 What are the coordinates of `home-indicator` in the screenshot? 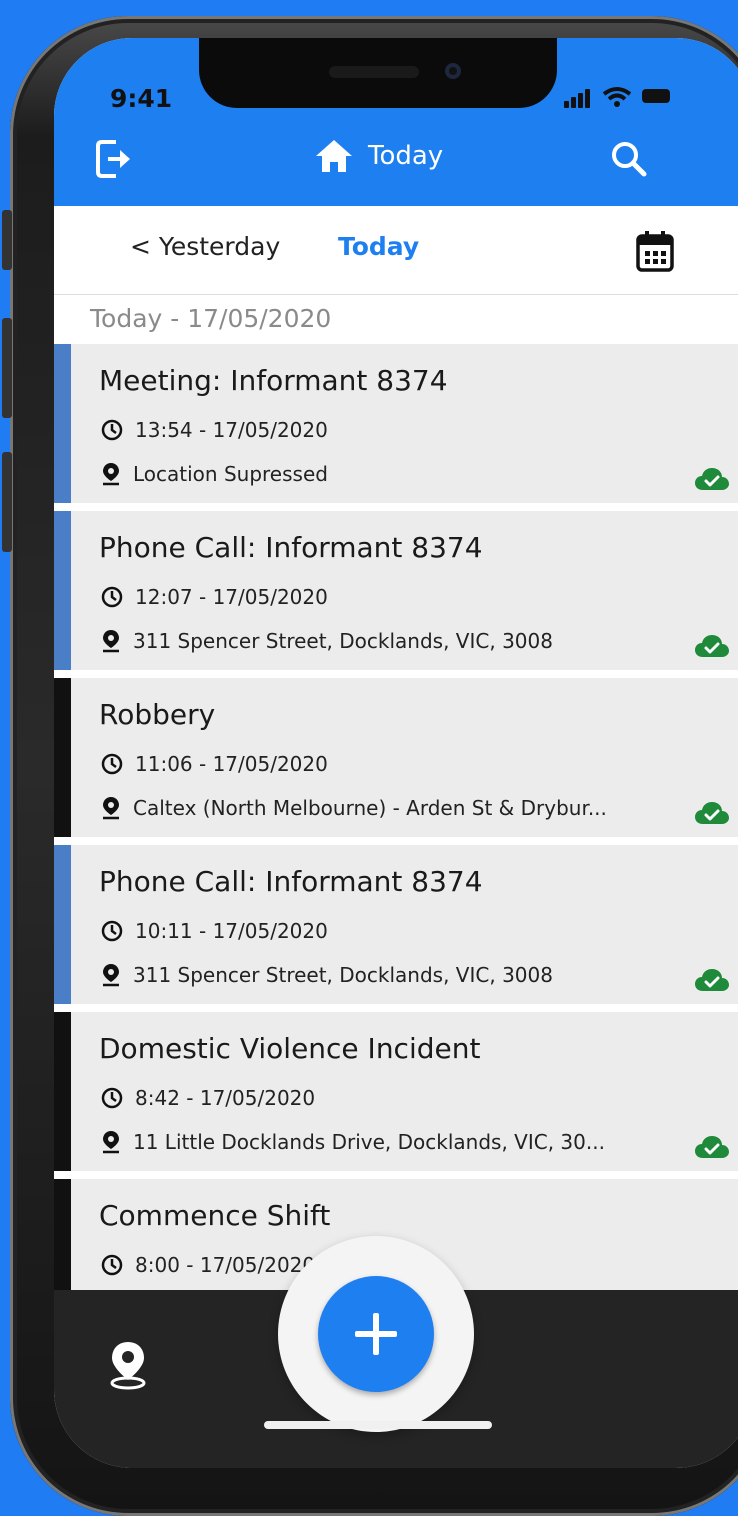 It's located at (378, 1425).